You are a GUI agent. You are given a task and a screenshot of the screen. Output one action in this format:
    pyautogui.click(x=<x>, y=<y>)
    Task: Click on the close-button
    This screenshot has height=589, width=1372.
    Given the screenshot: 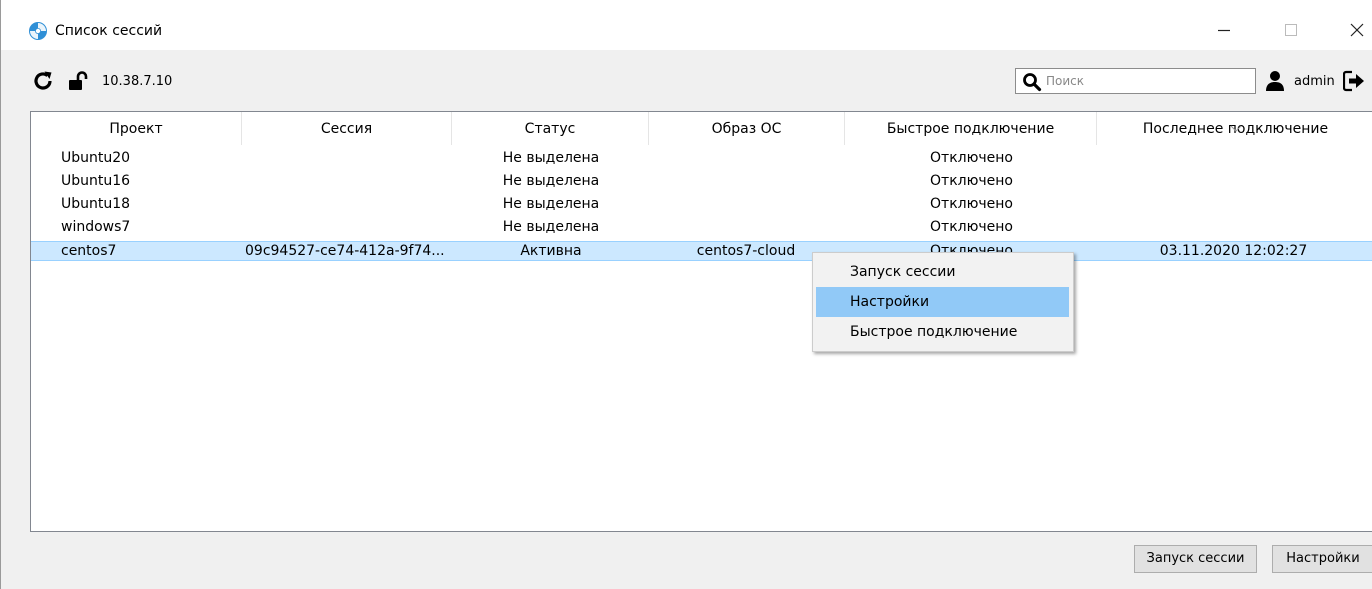 What is the action you would take?
    pyautogui.click(x=1354, y=30)
    